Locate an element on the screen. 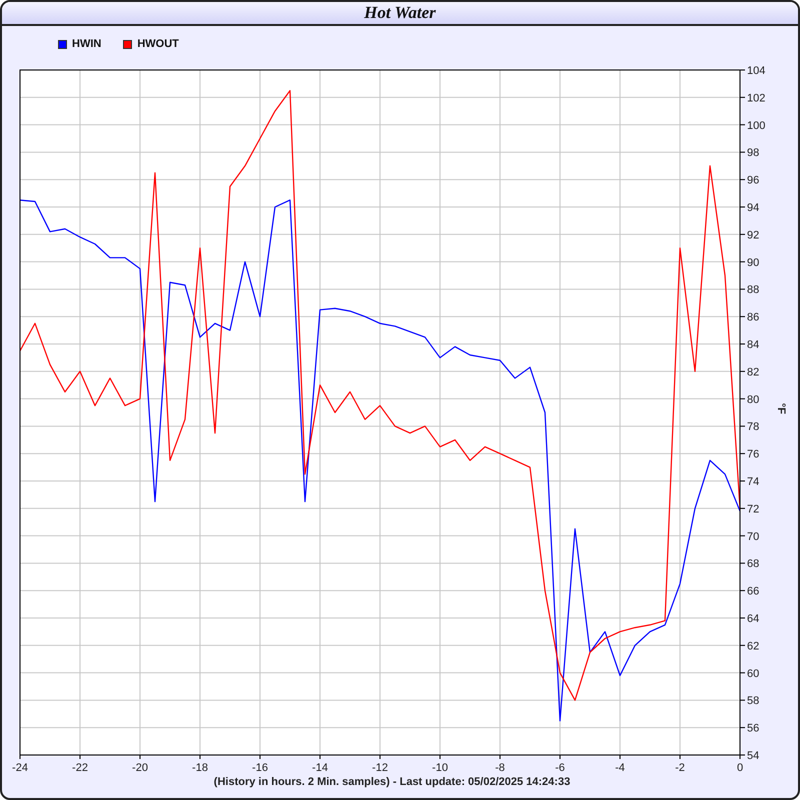 This screenshot has width=800, height=800. legend-label: HWOUT is located at coordinates (158, 44).